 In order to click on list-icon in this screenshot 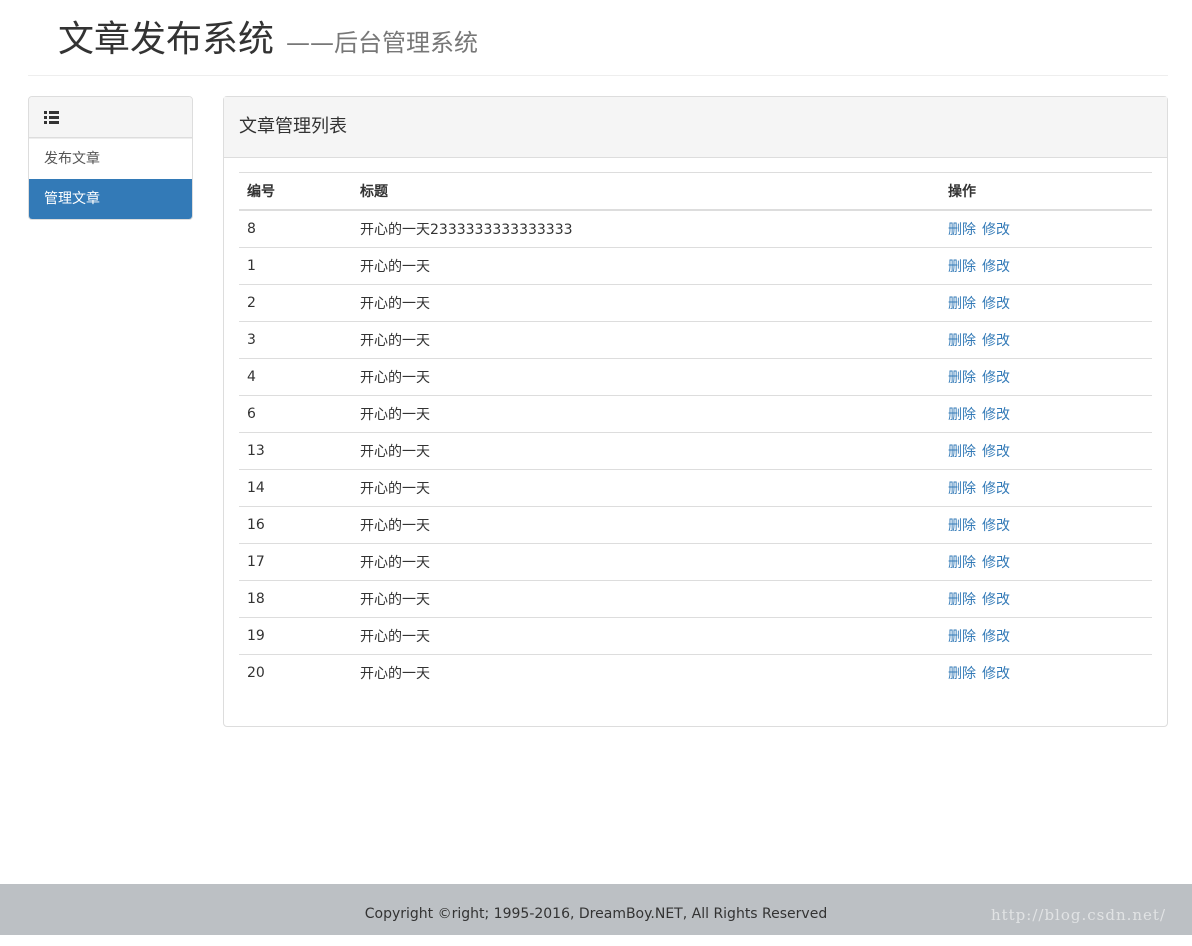, I will do `click(51, 117)`.